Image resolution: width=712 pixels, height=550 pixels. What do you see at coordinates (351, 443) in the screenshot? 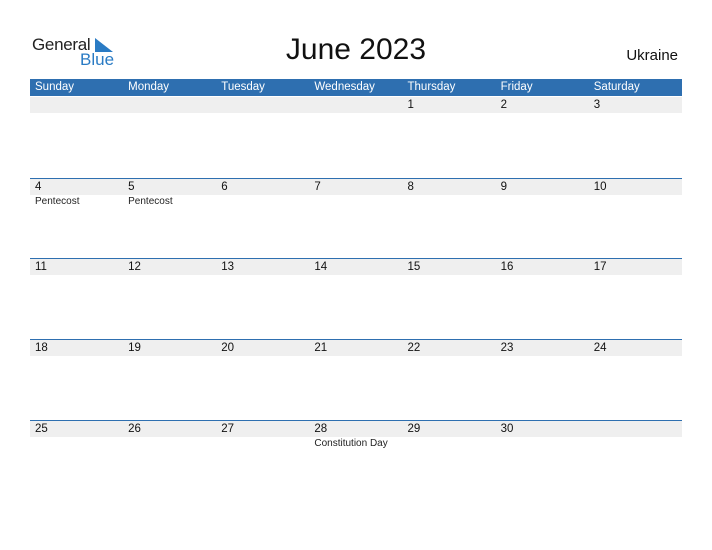
I see `holiday-label: Constitution Day` at bounding box center [351, 443].